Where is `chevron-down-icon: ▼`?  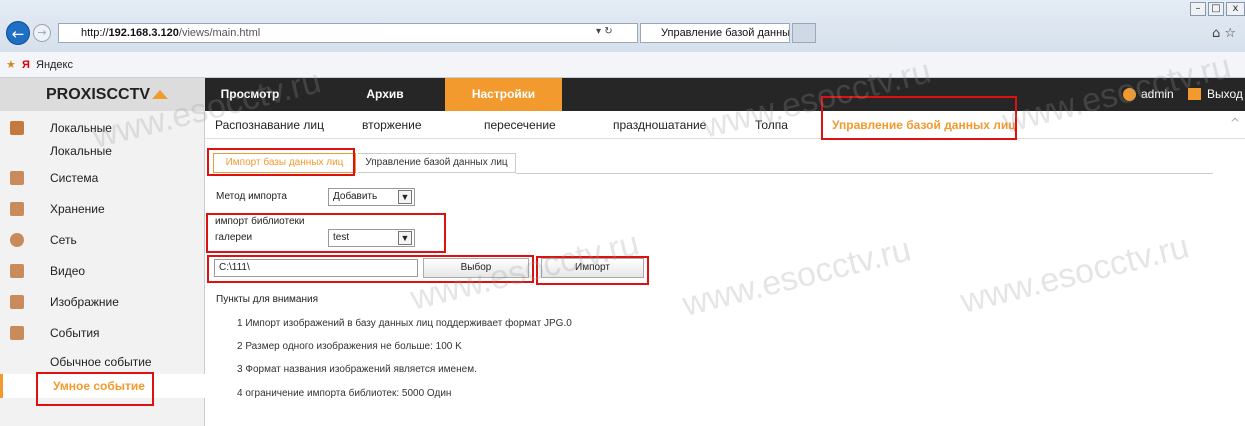 chevron-down-icon: ▼ is located at coordinates (405, 197).